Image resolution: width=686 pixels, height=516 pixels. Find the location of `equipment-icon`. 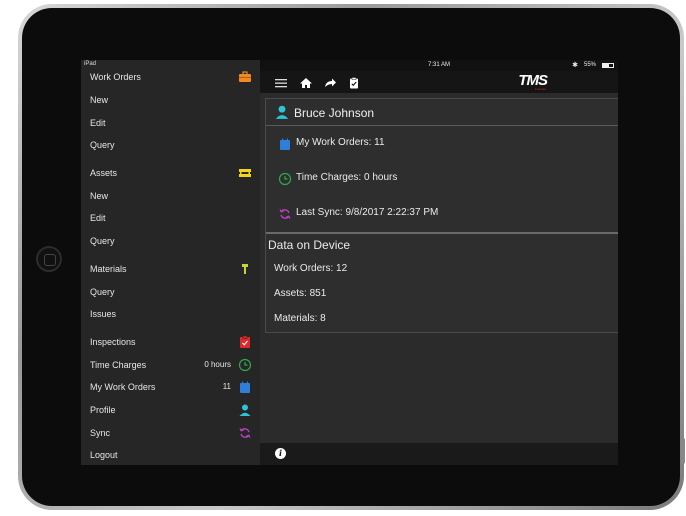

equipment-icon is located at coordinates (245, 173).